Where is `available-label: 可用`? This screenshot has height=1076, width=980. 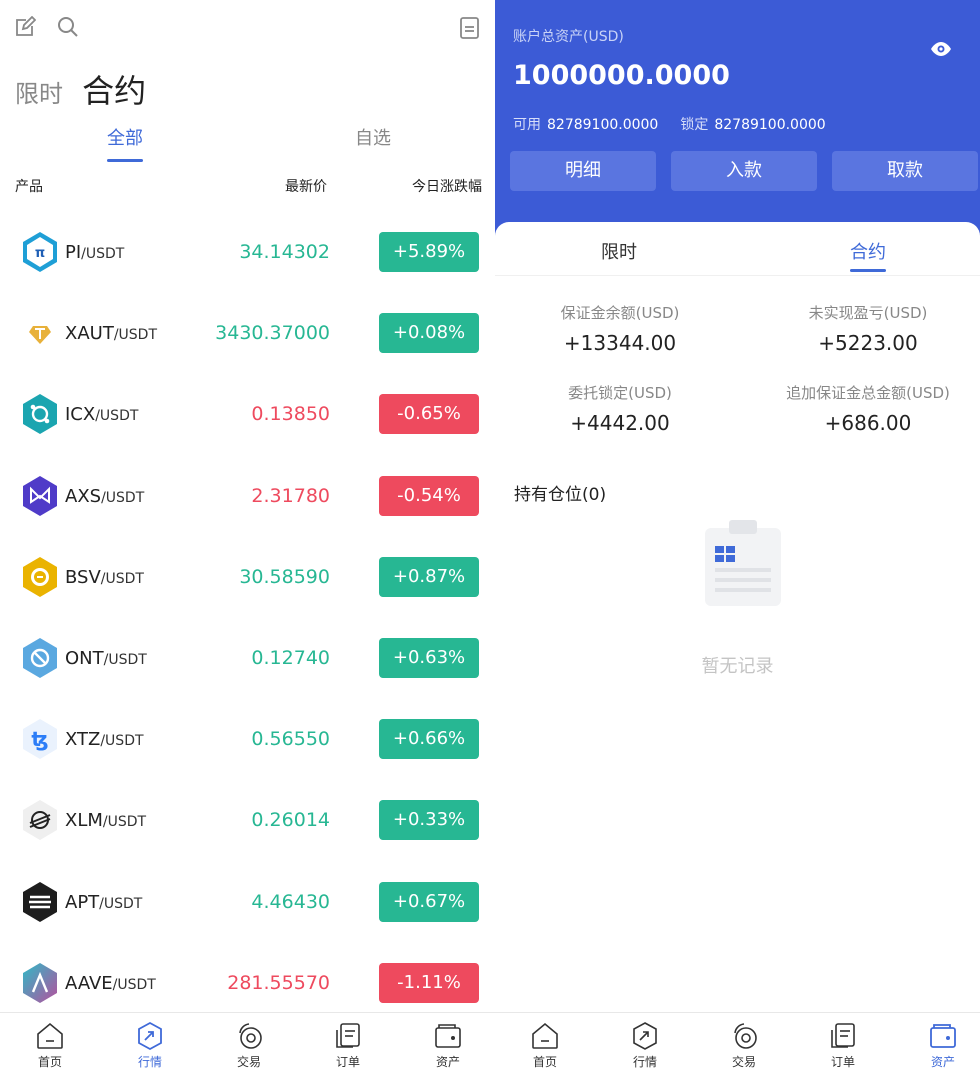 available-label: 可用 is located at coordinates (527, 125).